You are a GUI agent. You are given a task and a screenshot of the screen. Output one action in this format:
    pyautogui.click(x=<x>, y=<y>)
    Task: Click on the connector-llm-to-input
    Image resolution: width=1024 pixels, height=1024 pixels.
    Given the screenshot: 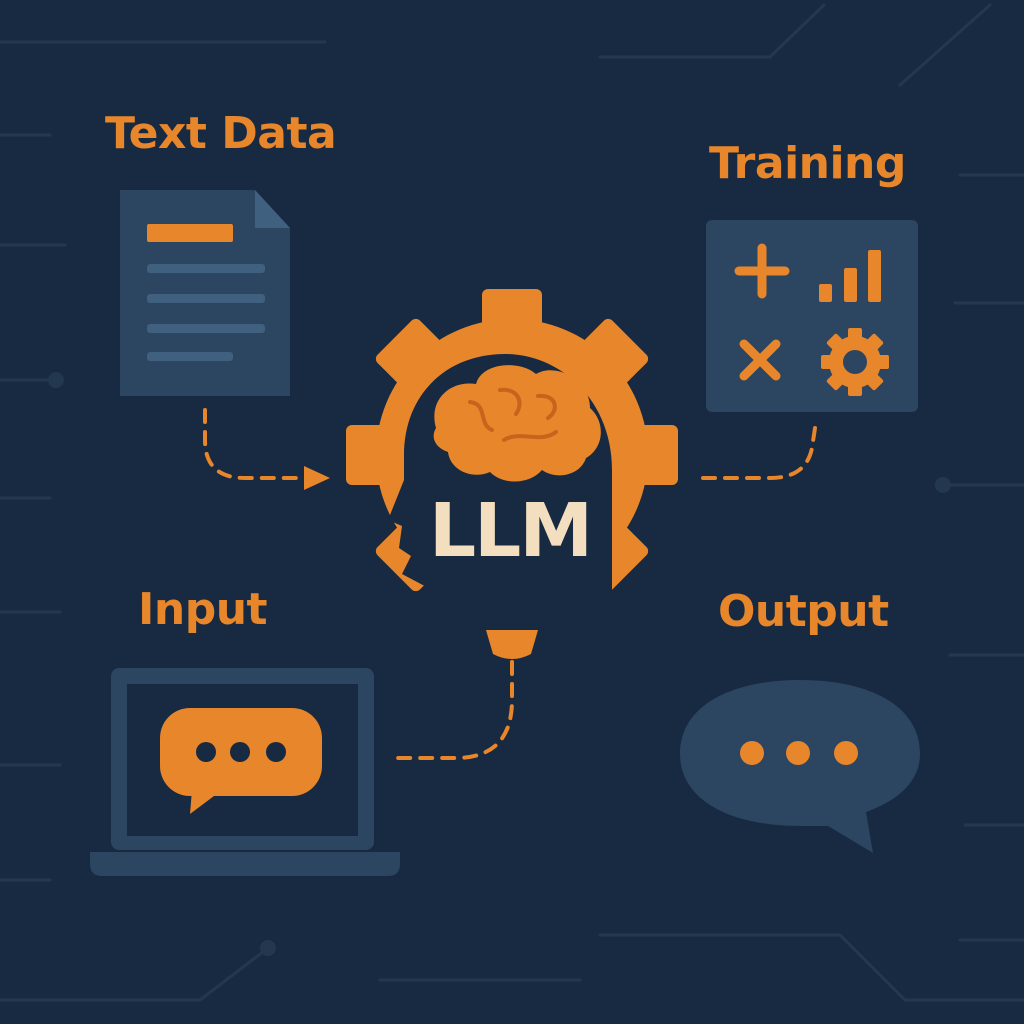 What is the action you would take?
    pyautogui.click(x=455, y=710)
    